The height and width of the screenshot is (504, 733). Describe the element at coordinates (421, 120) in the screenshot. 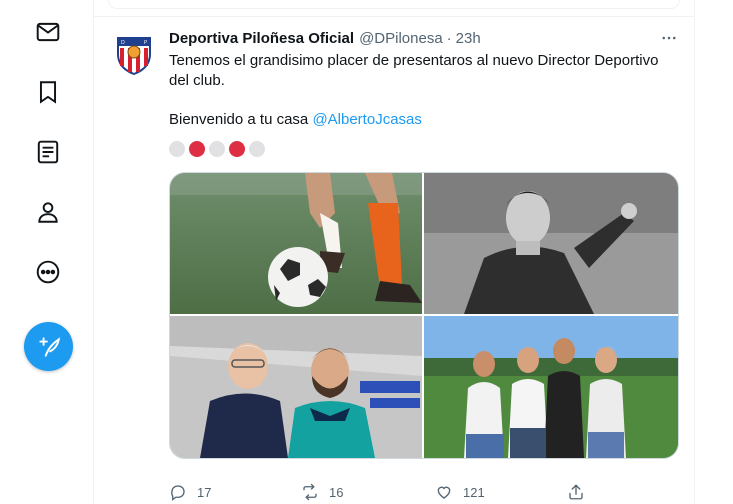

I see `tweet-text-line: Bienvenido a tu casa @AlbertoJcasas` at that location.